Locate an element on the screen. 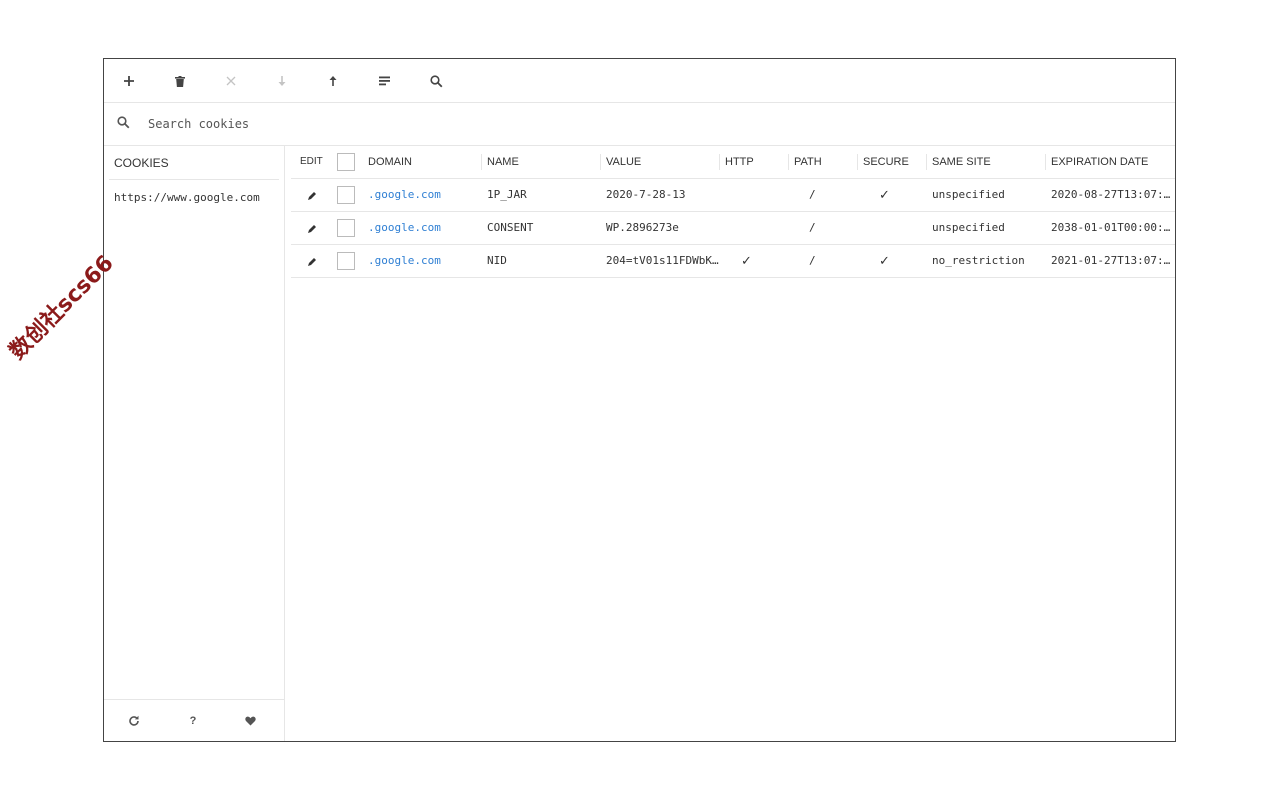 The width and height of the screenshot is (1280, 800). select-all-checkbox is located at coordinates (346, 162).